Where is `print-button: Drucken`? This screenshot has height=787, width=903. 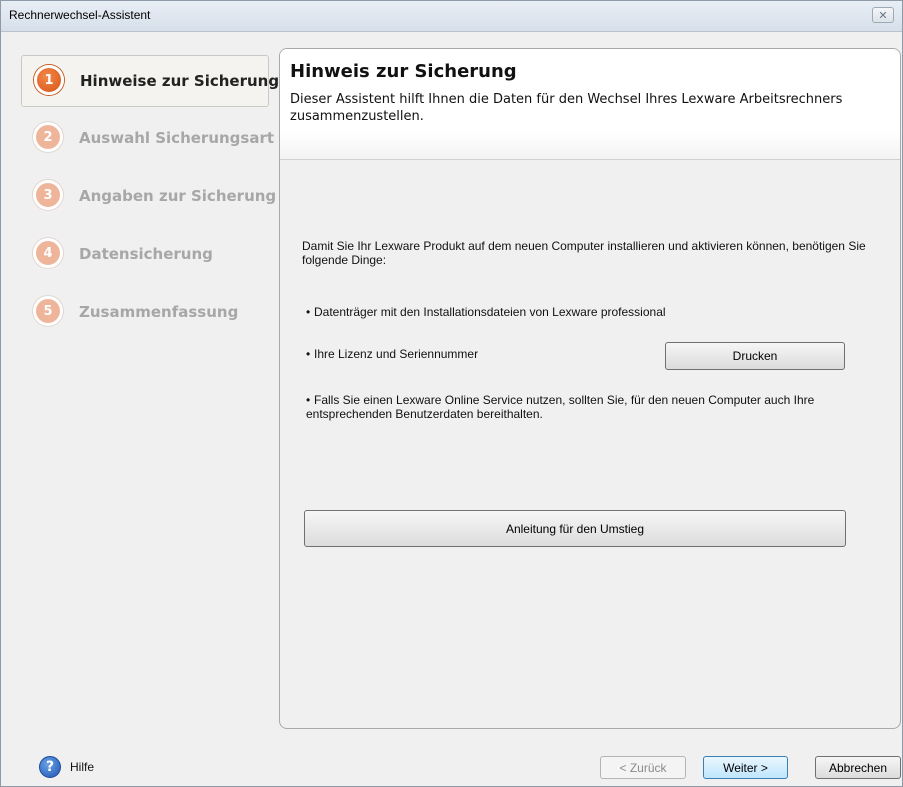
print-button: Drucken is located at coordinates (755, 356).